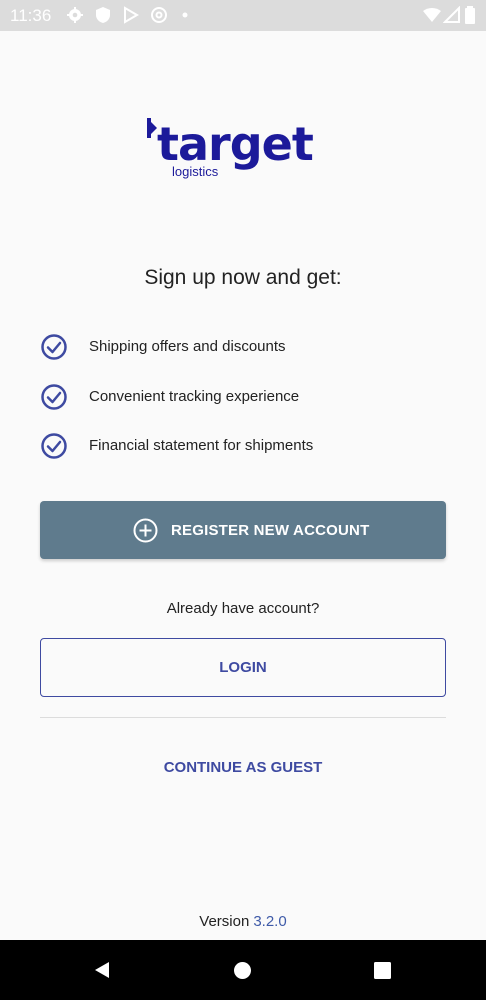 Image resolution: width=486 pixels, height=1000 pixels. Describe the element at coordinates (159, 15) in the screenshot. I see `at-sign-icon` at that location.